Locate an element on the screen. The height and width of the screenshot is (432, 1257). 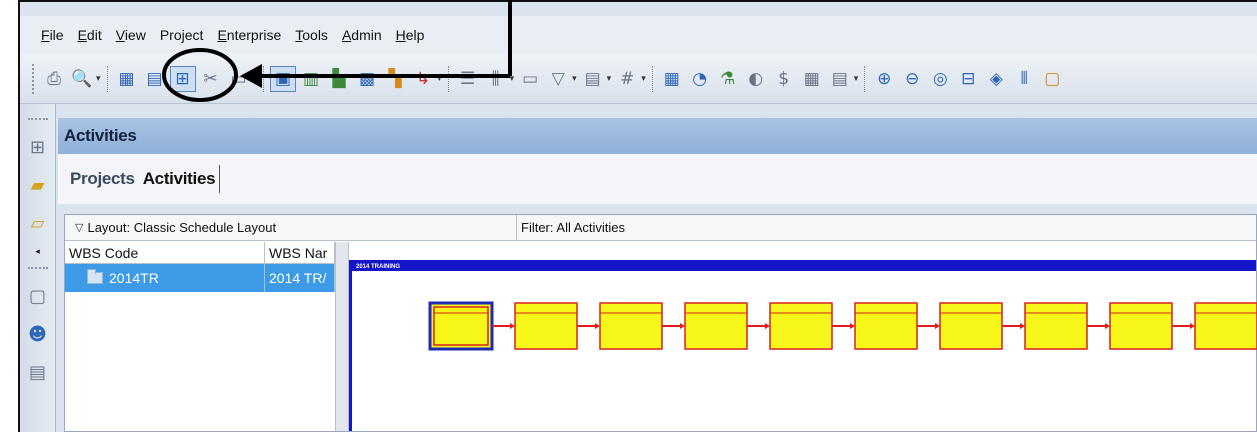
format-icon: ☰ is located at coordinates (468, 79).